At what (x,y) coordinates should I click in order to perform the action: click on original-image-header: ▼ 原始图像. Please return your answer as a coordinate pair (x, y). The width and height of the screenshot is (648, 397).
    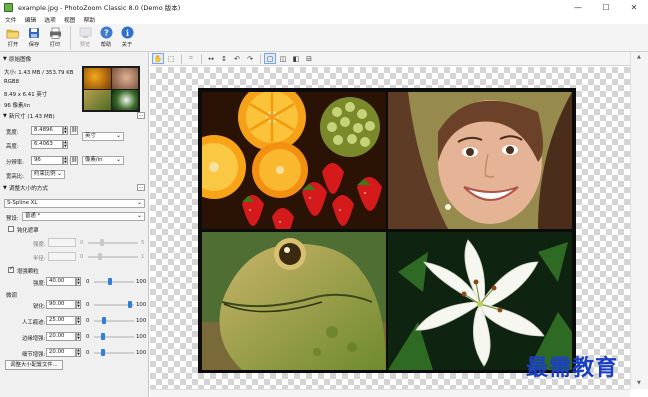
    Looking at the image, I should click on (17, 59).